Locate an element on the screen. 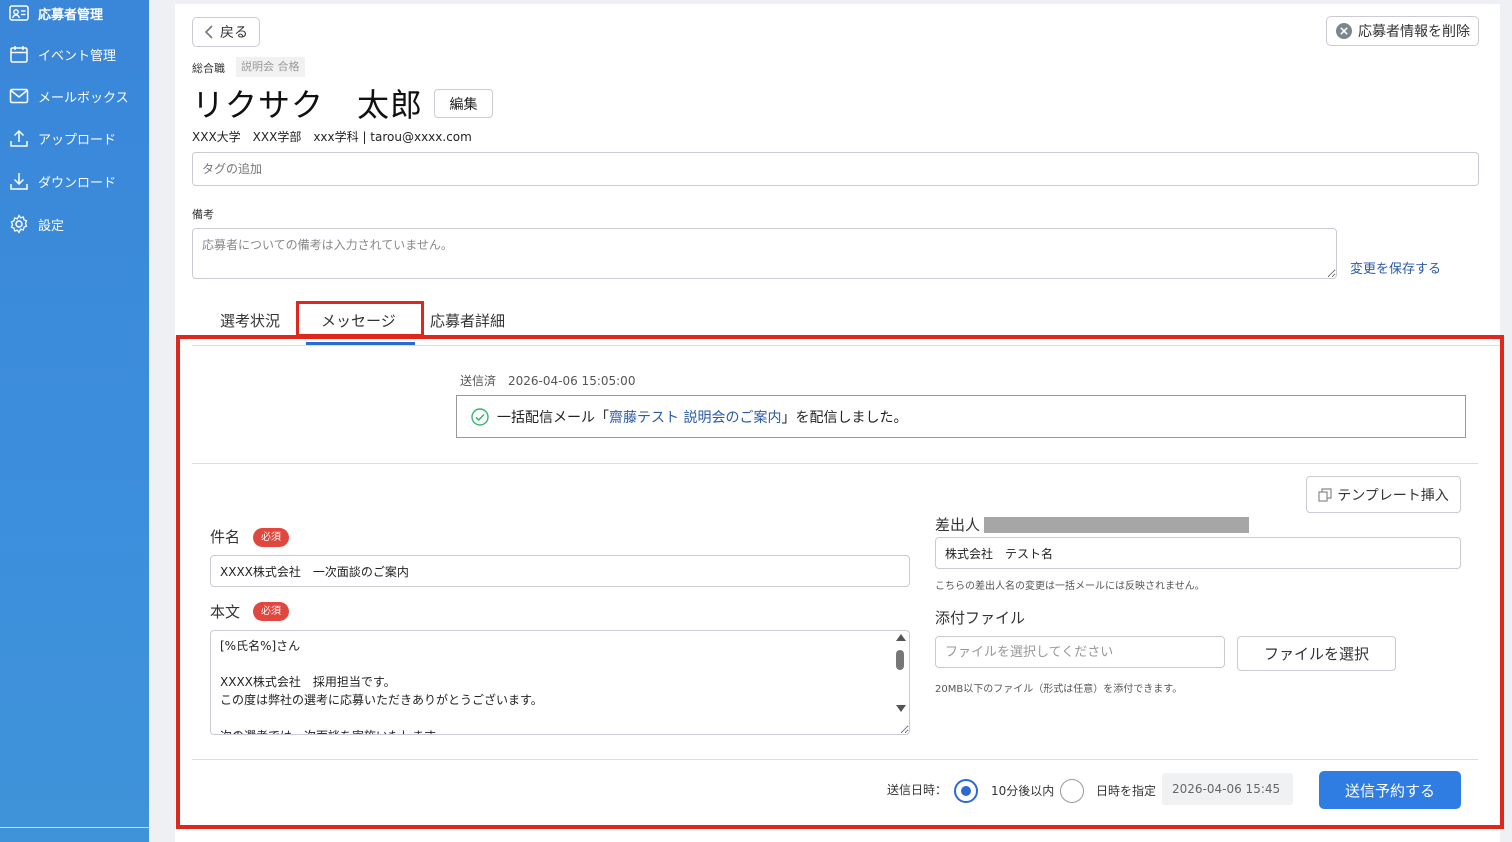 The width and height of the screenshot is (1512, 842). sent-prefix: 一括配信メール「 is located at coordinates (553, 417).